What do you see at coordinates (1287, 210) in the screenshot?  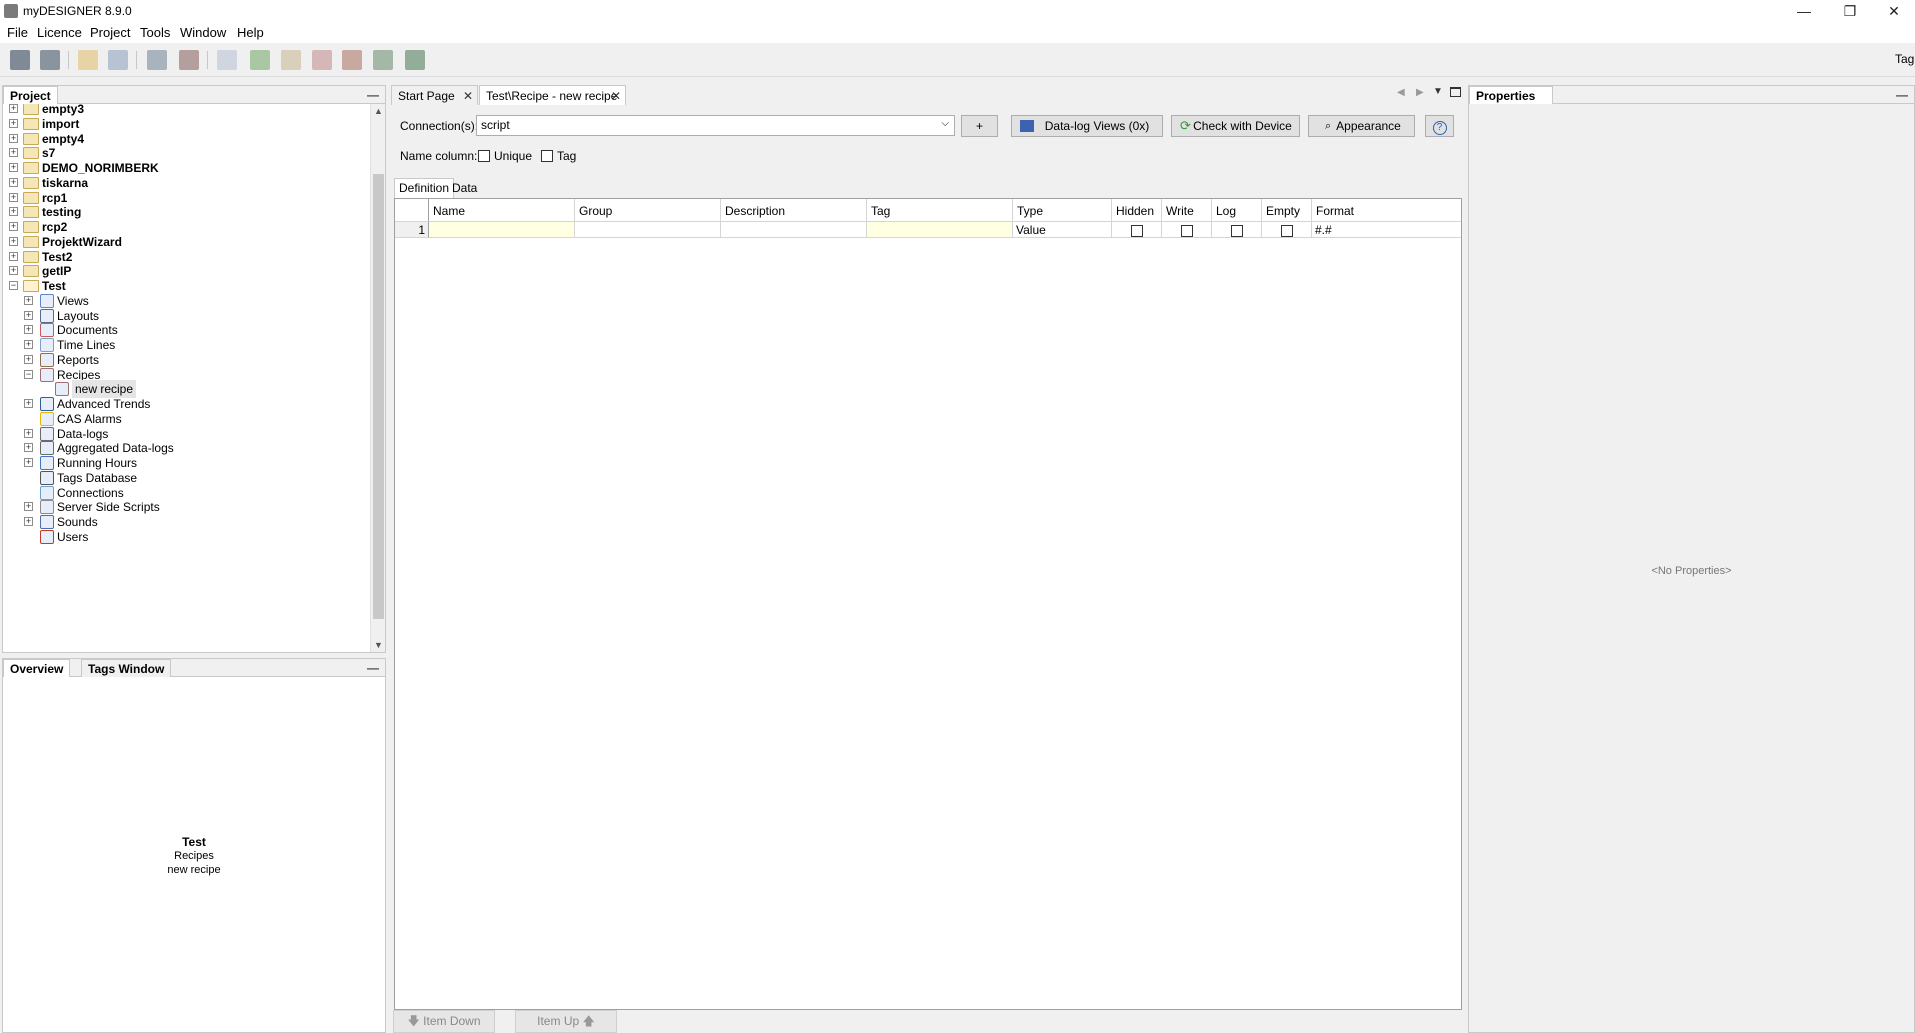 I see `column-header-empty: Empty` at bounding box center [1287, 210].